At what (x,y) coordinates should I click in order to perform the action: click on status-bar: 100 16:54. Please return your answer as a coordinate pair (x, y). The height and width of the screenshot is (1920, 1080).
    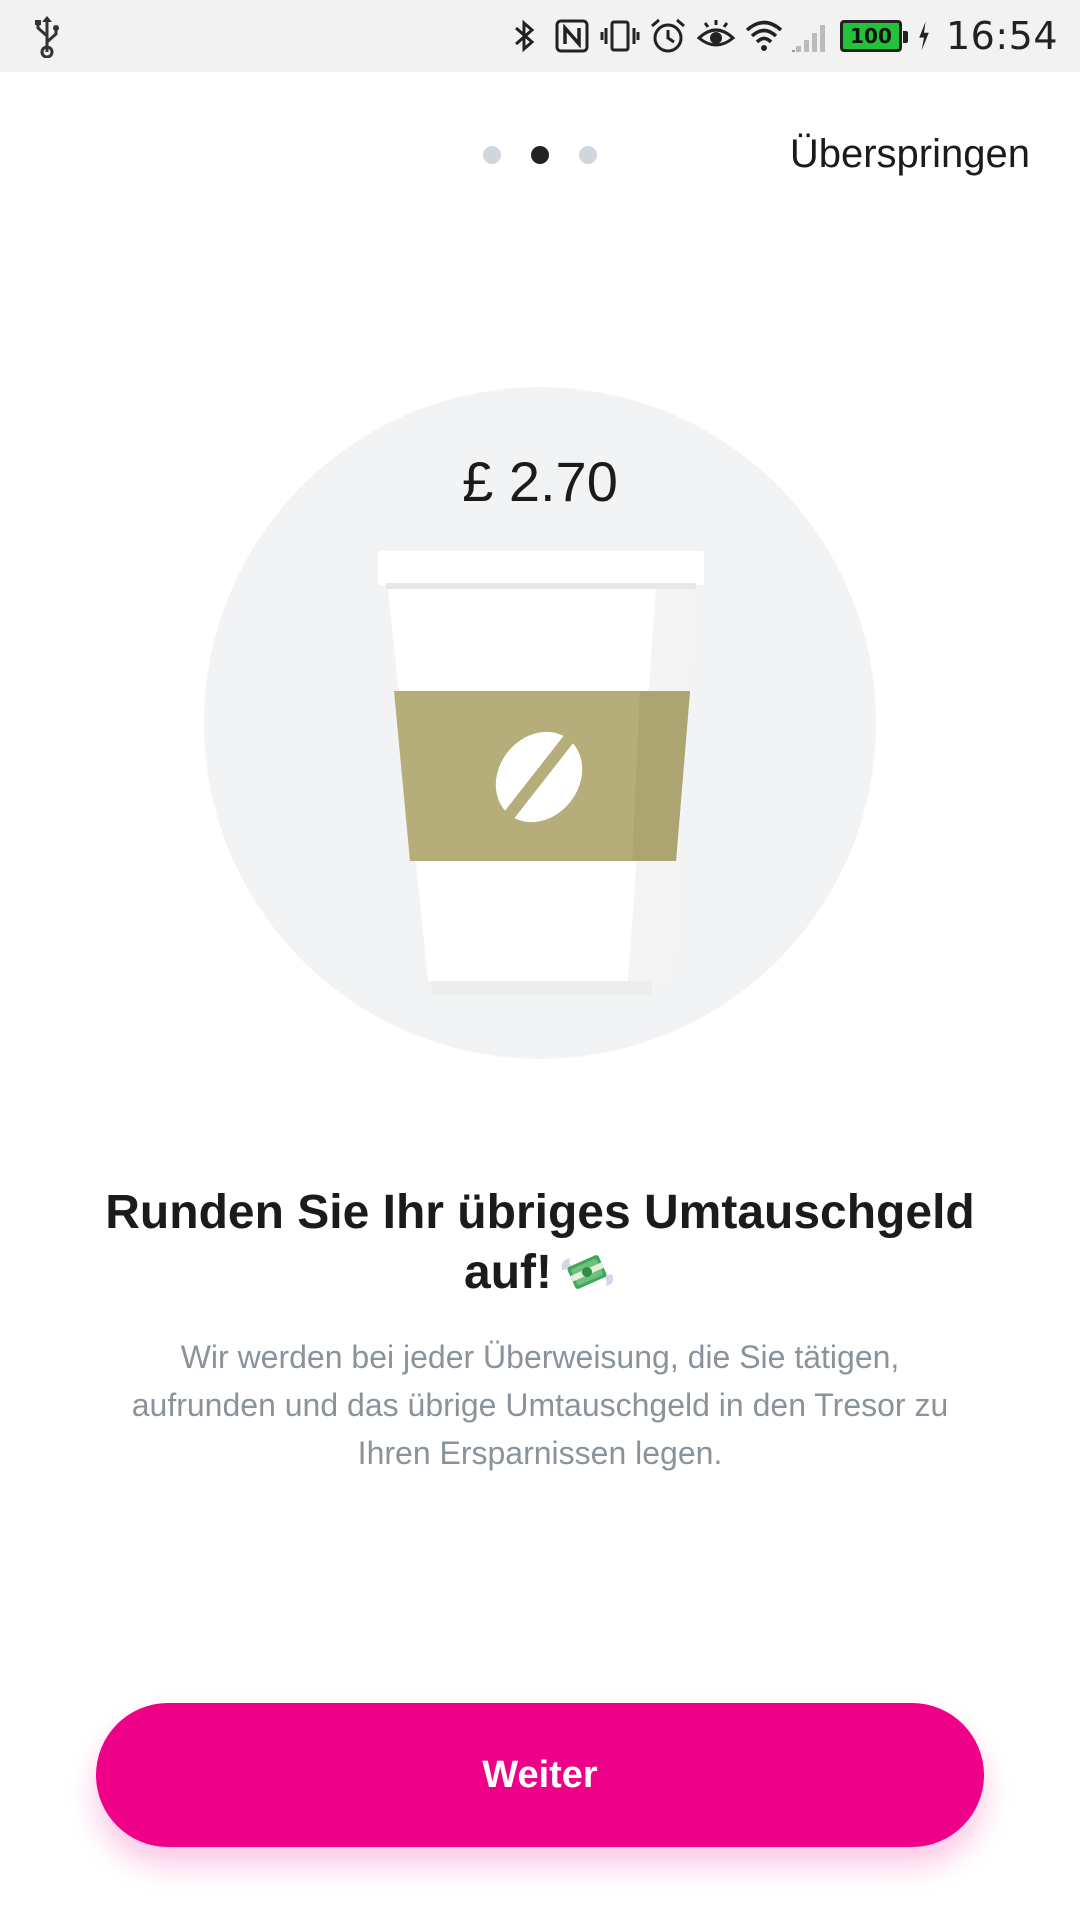
    Looking at the image, I should click on (540, 36).